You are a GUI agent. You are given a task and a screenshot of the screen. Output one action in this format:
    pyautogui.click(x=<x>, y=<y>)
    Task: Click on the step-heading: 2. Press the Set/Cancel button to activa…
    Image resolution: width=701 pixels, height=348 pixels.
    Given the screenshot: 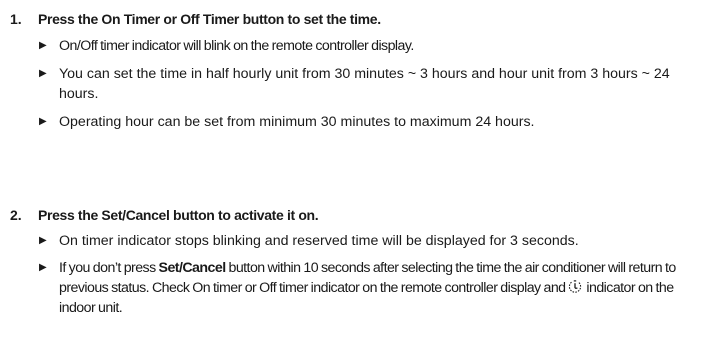 What is the action you would take?
    pyautogui.click(x=350, y=215)
    